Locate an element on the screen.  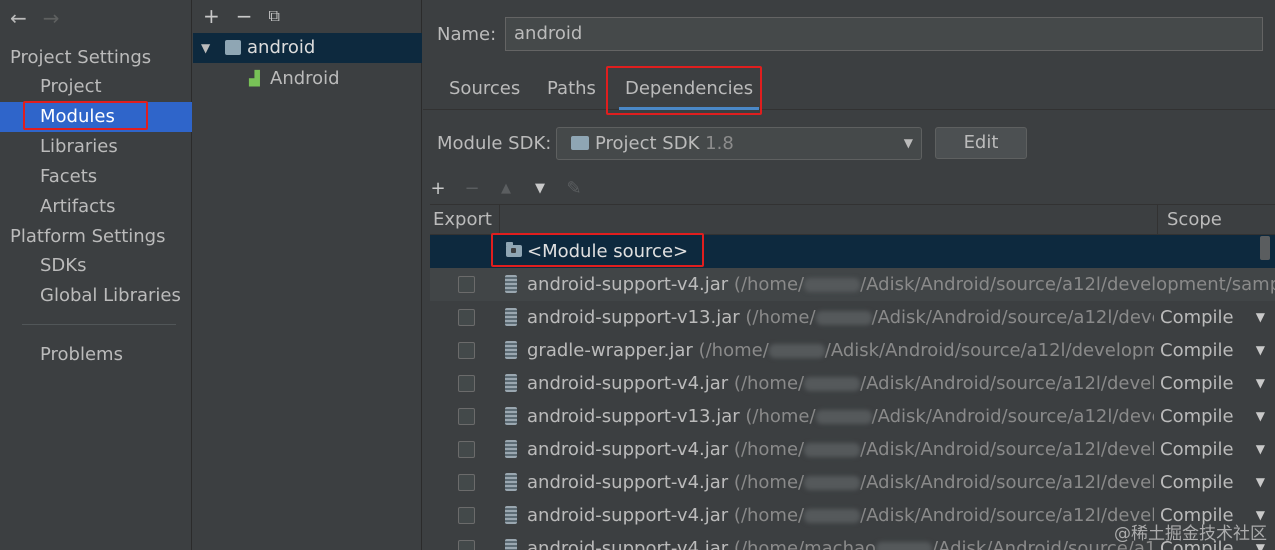
dependencies-toolbar: + − ▲ ▼ ✎ is located at coordinates (506, 188).